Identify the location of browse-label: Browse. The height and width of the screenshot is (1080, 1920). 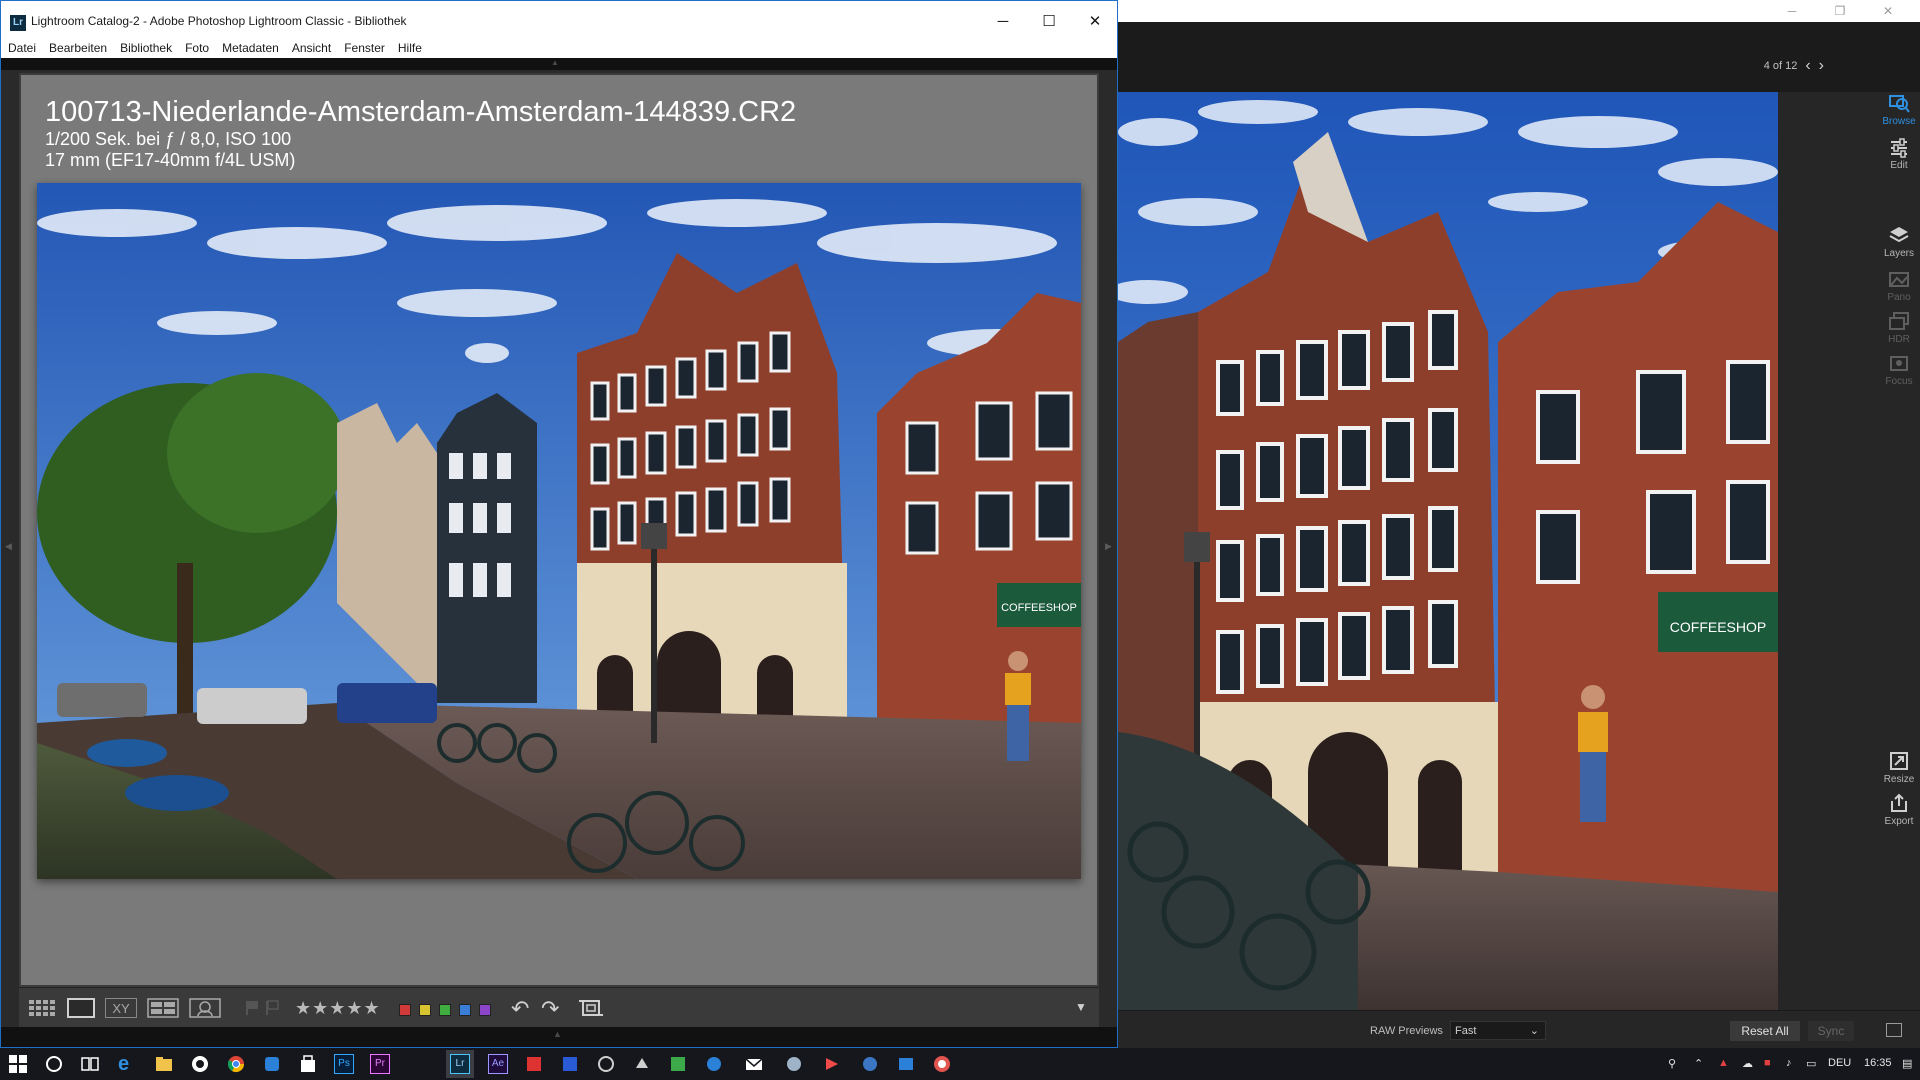
(1899, 121).